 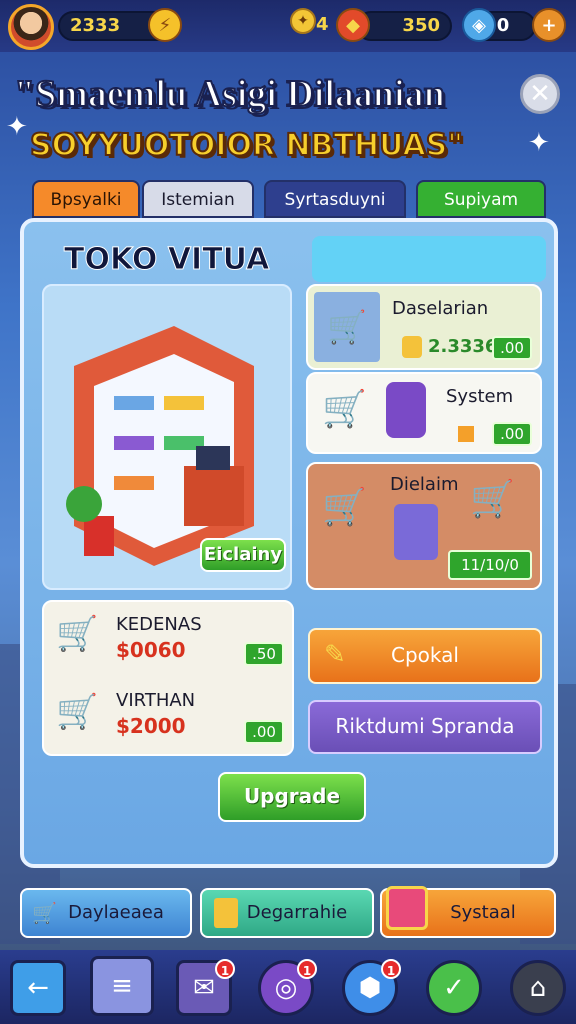 I want to click on cpokal-label: Cpokal, so click(x=425, y=655).